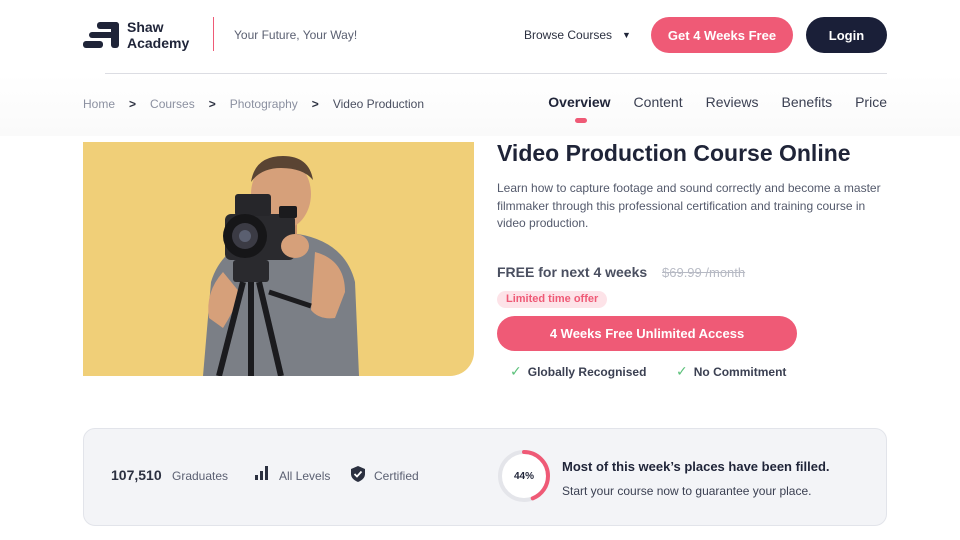  What do you see at coordinates (579, 108) in the screenshot?
I see `tab-overview: Overview` at bounding box center [579, 108].